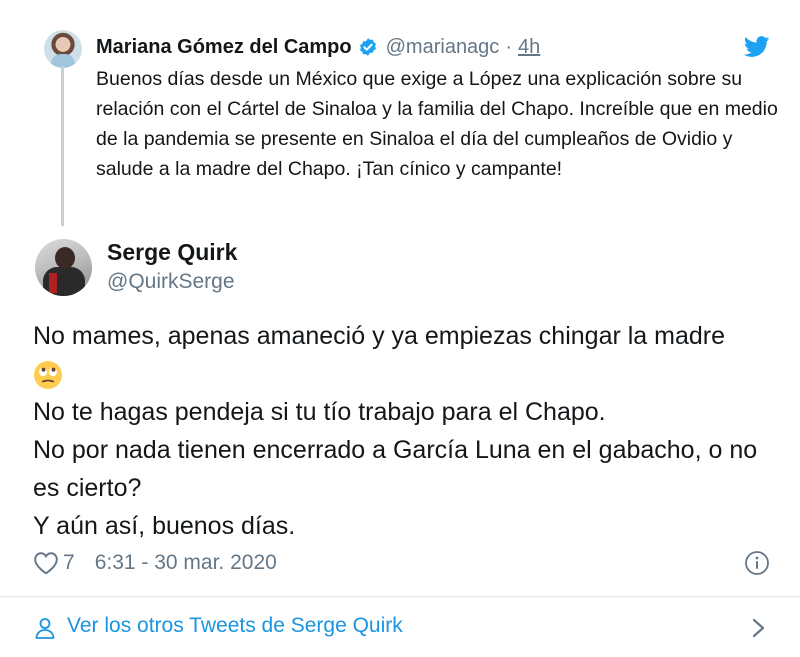 This screenshot has width=800, height=657. I want to click on tweet-timestamp: 6:31 - 30 mar. 2020, so click(186, 563).